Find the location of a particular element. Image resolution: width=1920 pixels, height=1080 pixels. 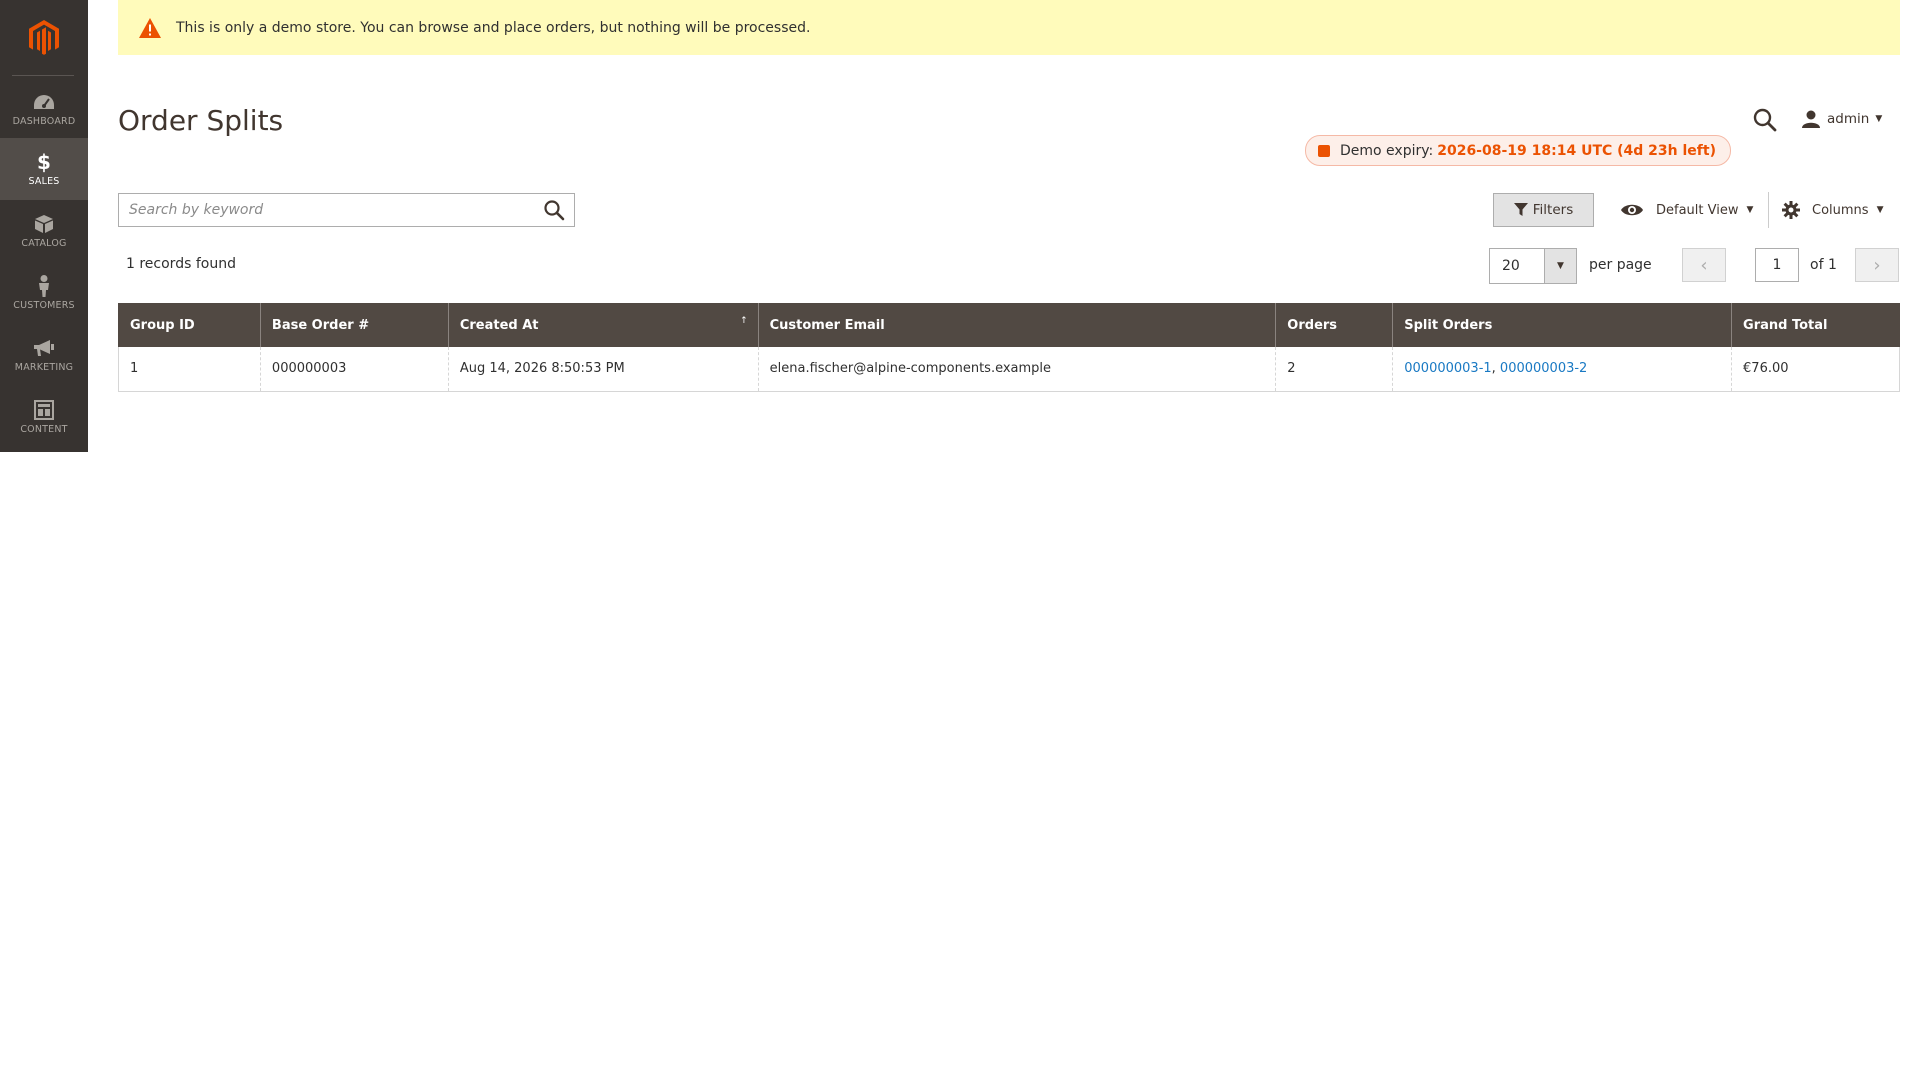

page-title: Order Splits is located at coordinates (201, 120).